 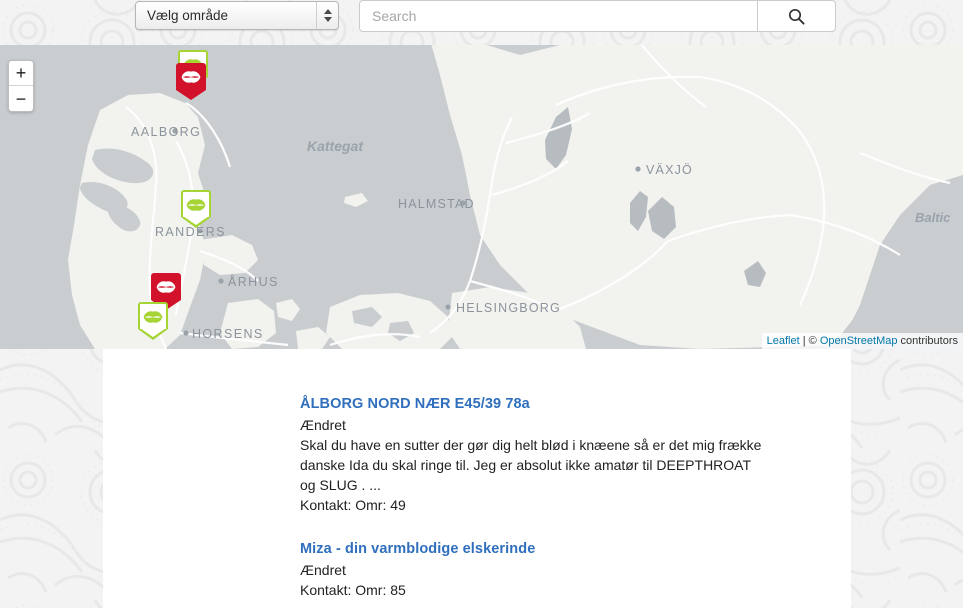 I want to click on svg-text: HELSINGBORG, so click(x=508, y=308).